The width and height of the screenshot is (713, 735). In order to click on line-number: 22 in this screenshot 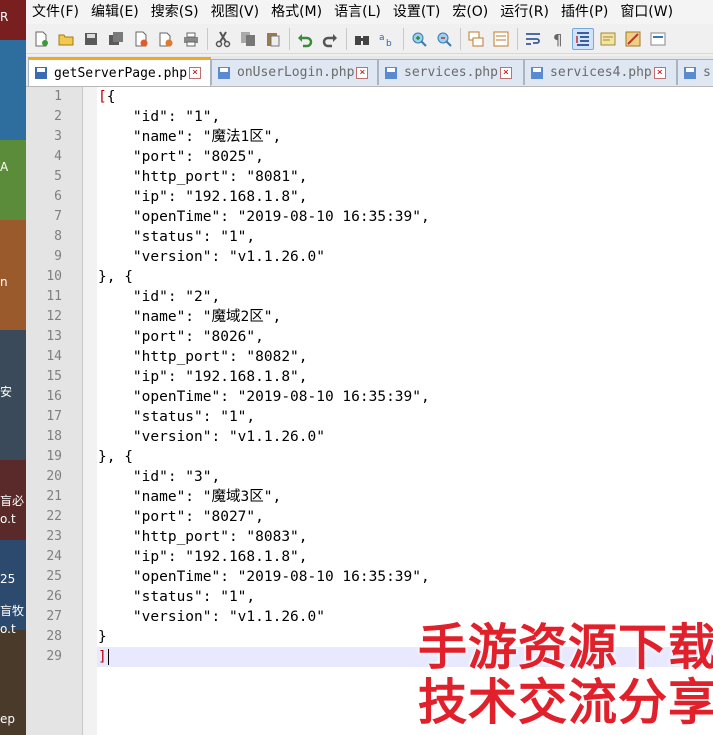, I will do `click(54, 516)`.